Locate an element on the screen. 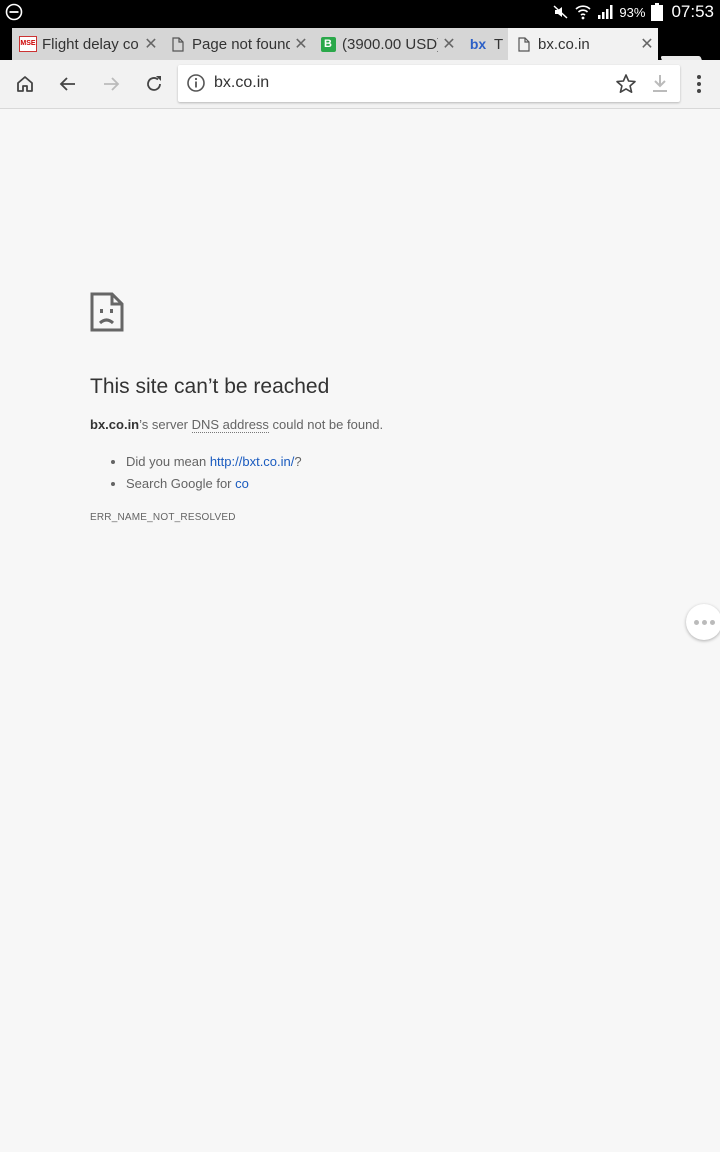  error-host: bx.co.in is located at coordinates (115, 424).